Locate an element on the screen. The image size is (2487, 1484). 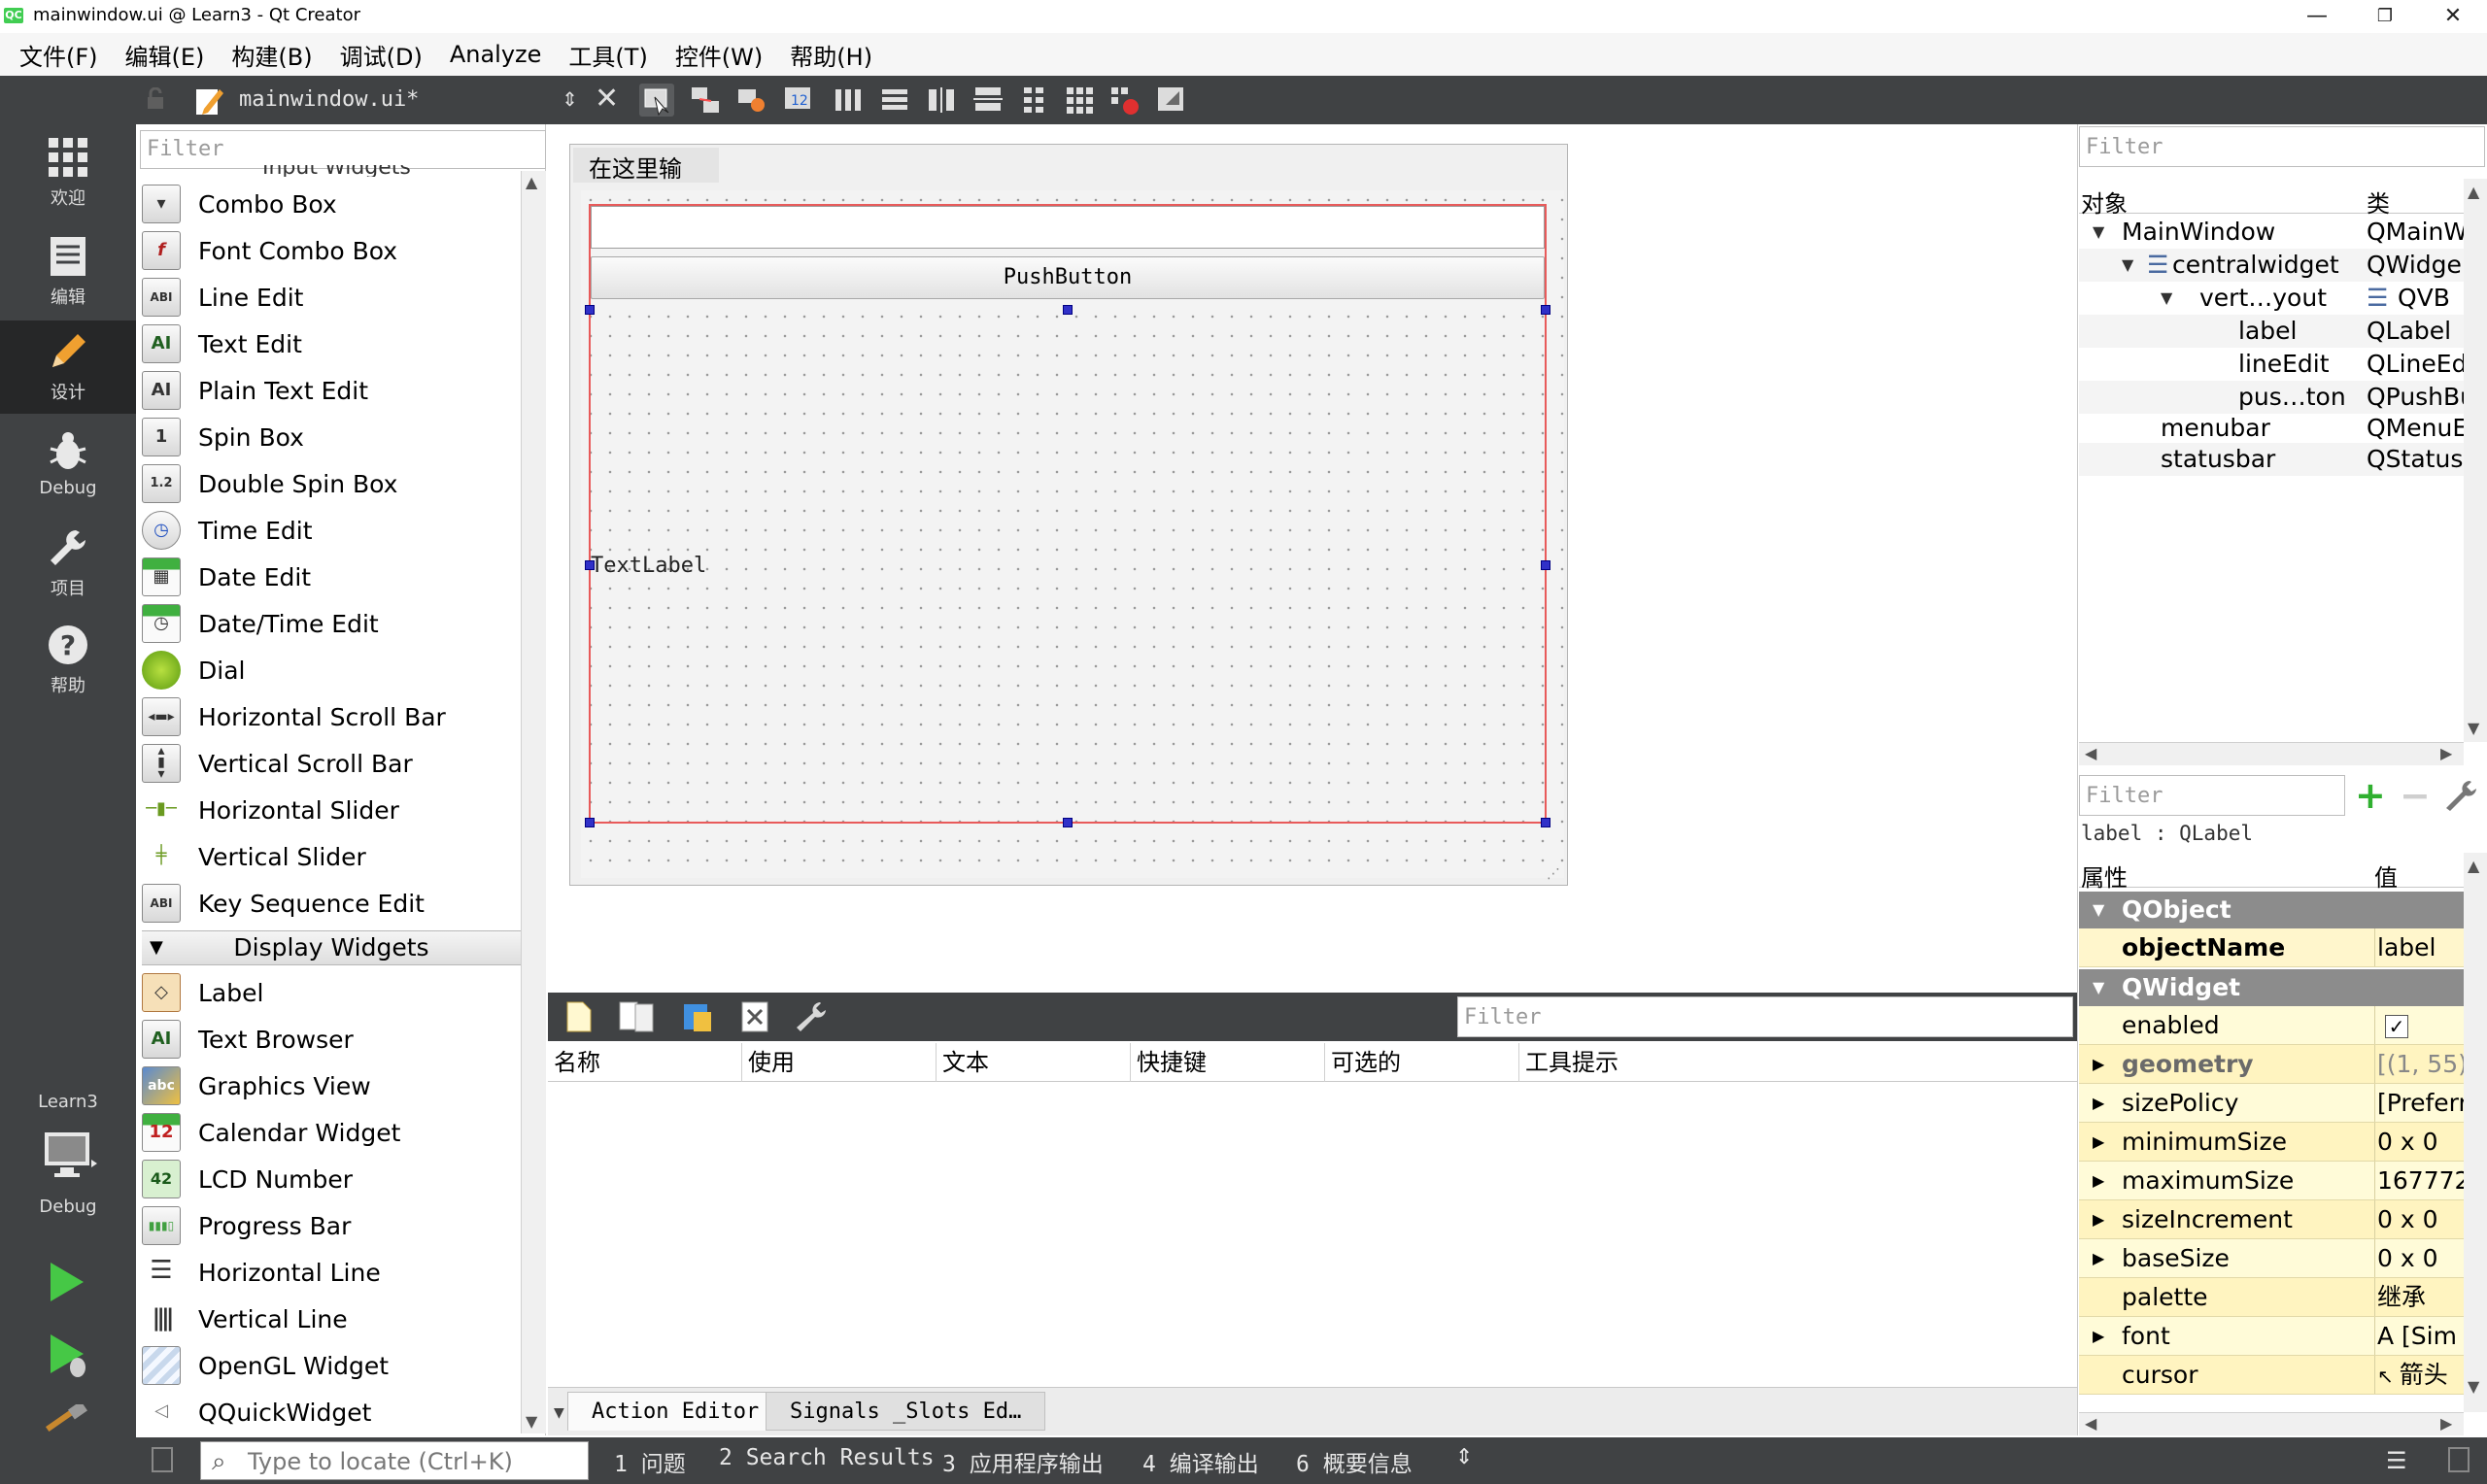
form-text-label: TextLabel is located at coordinates (648, 566).